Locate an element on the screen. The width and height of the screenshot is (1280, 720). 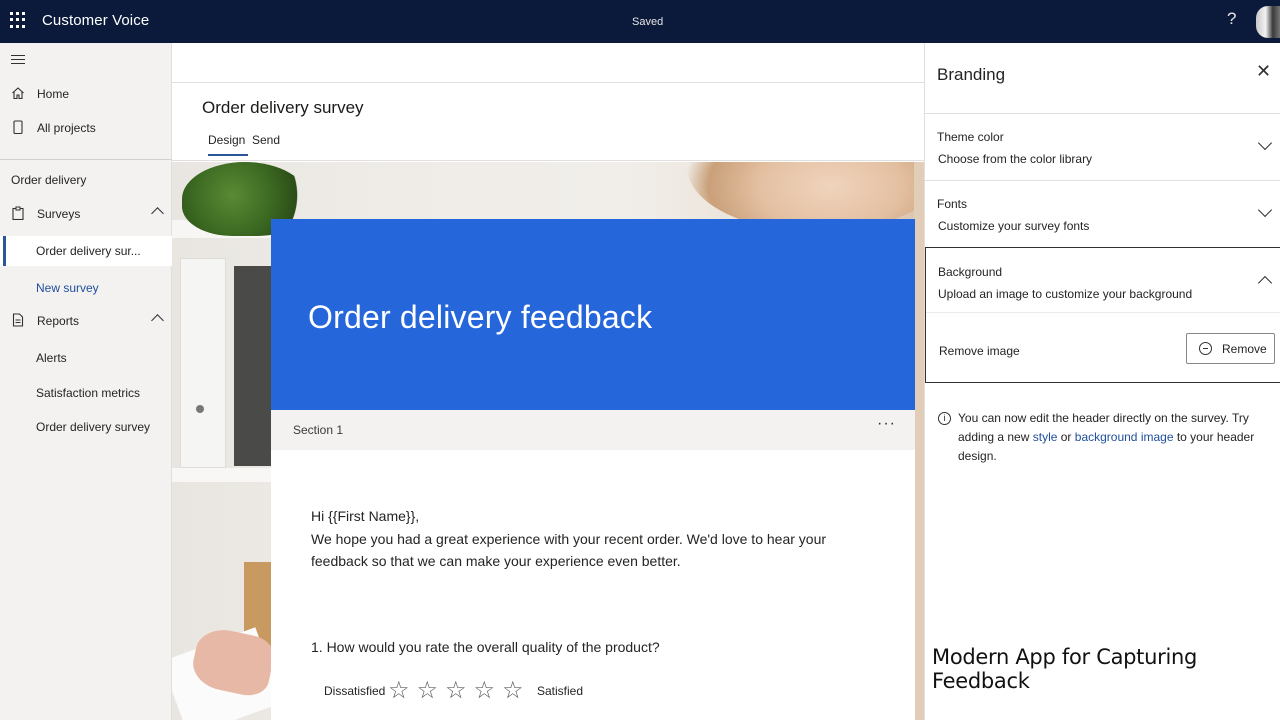
phone-icon is located at coordinates (18, 127).